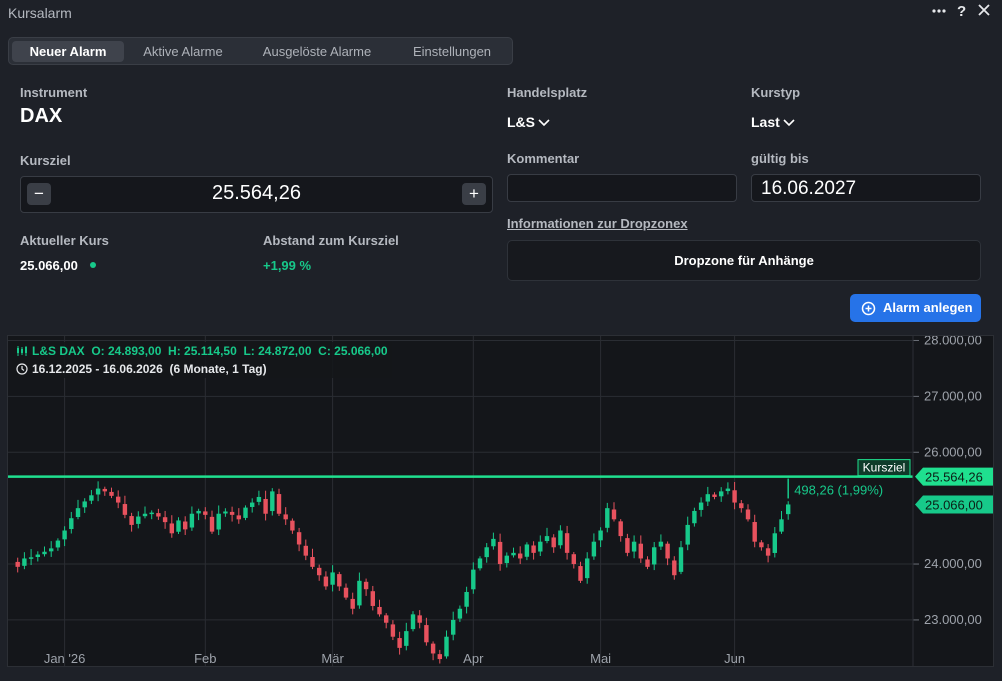 The image size is (1002, 681). Describe the element at coordinates (954, 504) in the screenshot. I see `current-price-label: 25.066,00` at that location.